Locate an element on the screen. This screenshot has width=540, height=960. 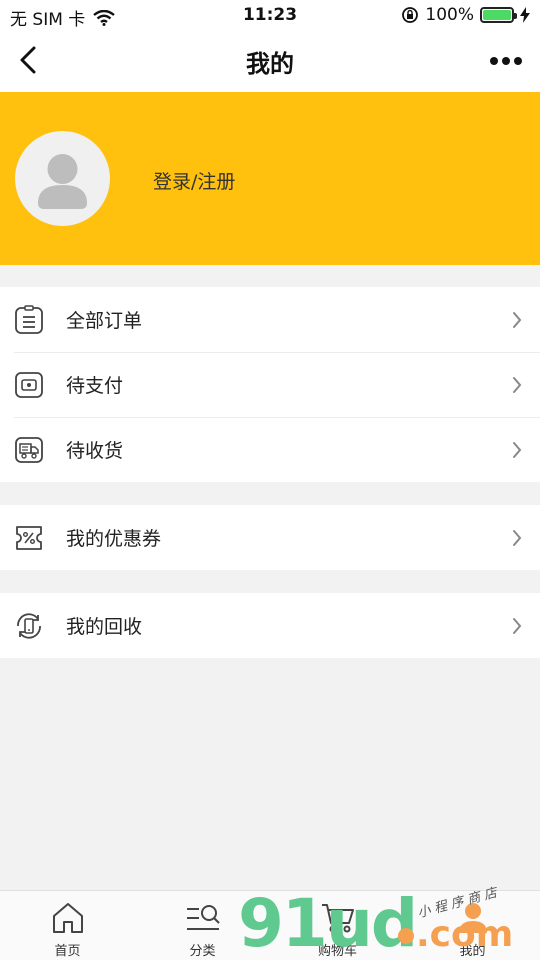
coupon-menu-group: 我的优惠券 is located at coordinates (270, 537).